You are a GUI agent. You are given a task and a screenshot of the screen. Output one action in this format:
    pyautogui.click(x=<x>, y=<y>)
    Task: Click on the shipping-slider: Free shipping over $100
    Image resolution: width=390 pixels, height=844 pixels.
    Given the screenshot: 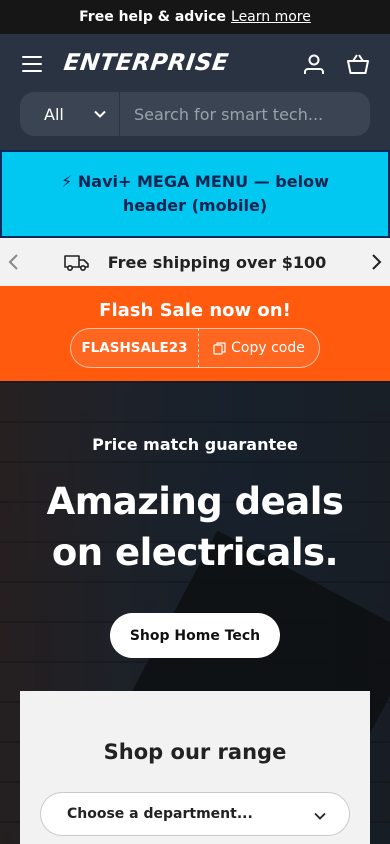 What is the action you would take?
    pyautogui.click(x=195, y=262)
    